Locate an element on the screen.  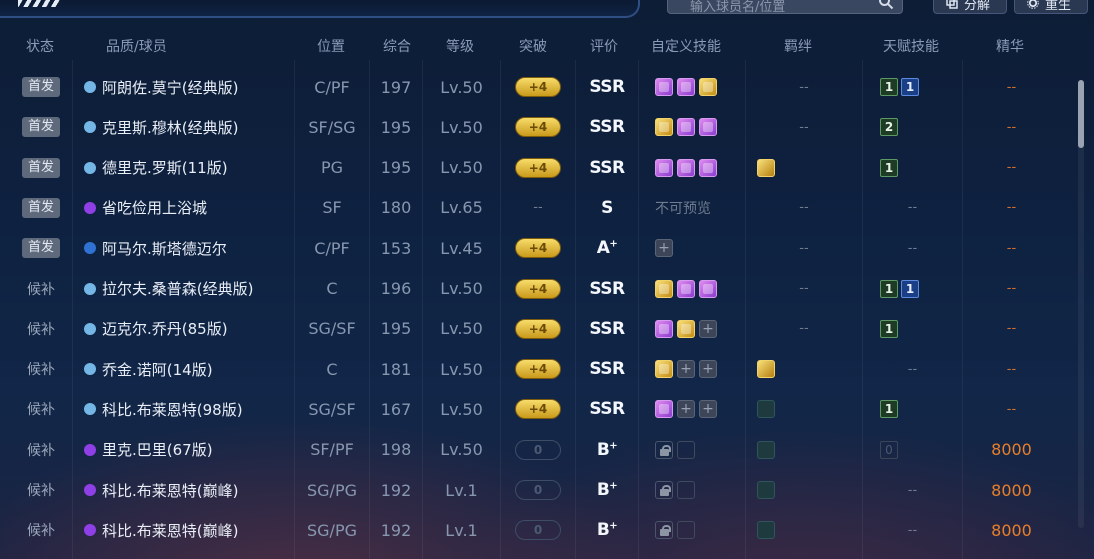
player-cell: 迈克尔.乔丹(85版) is located at coordinates (156, 329).